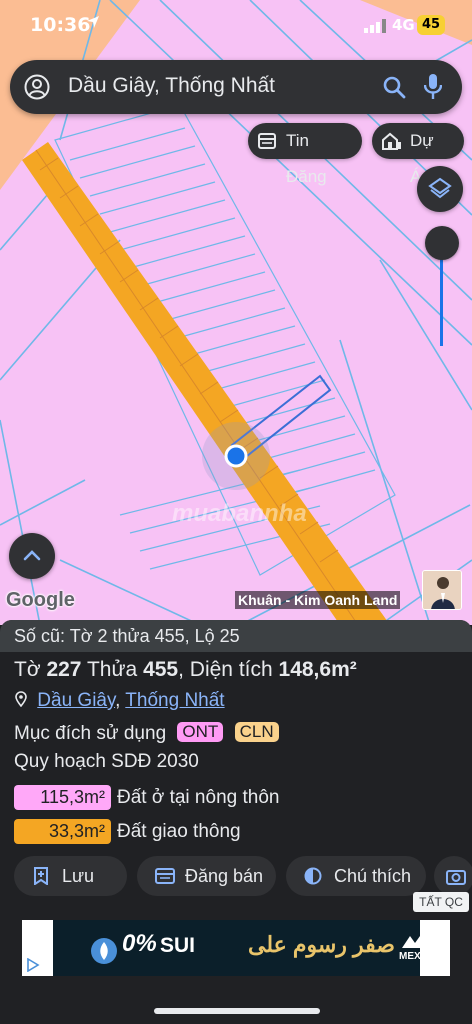 This screenshot has height=1024, width=472. I want to click on listings-chip-label: Tin Đăng, so click(306, 158).